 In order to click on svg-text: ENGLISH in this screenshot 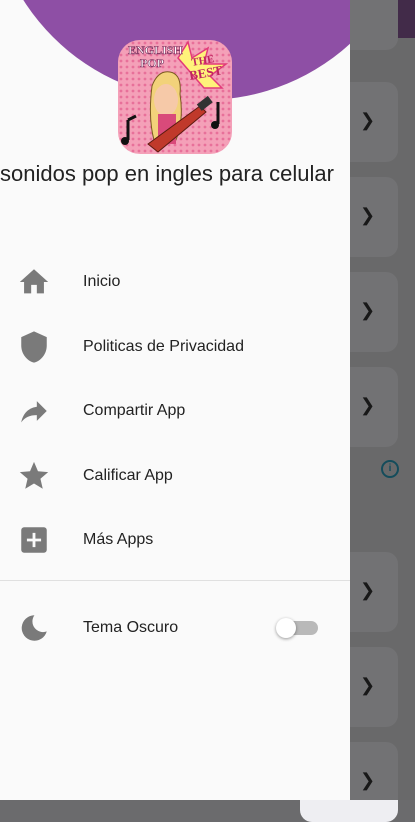, I will do `click(155, 50)`.